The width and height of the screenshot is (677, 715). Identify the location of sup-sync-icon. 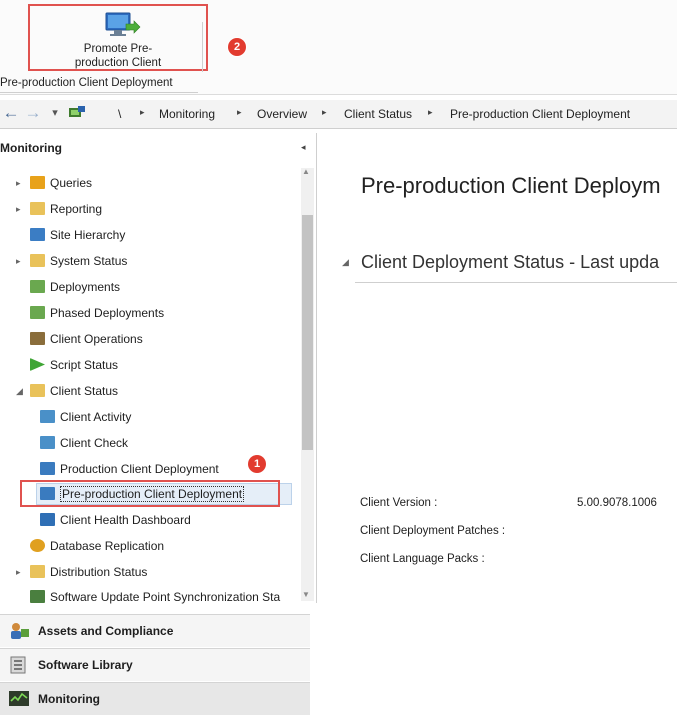
(37, 596).